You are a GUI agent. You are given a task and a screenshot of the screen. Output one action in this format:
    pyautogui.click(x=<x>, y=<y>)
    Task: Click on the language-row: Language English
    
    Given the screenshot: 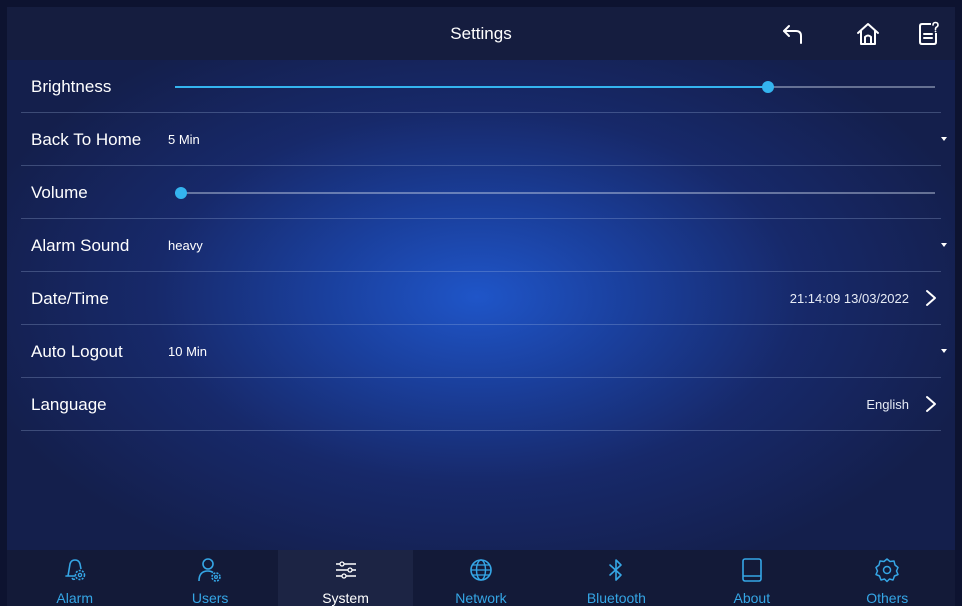 What is the action you would take?
    pyautogui.click(x=481, y=404)
    